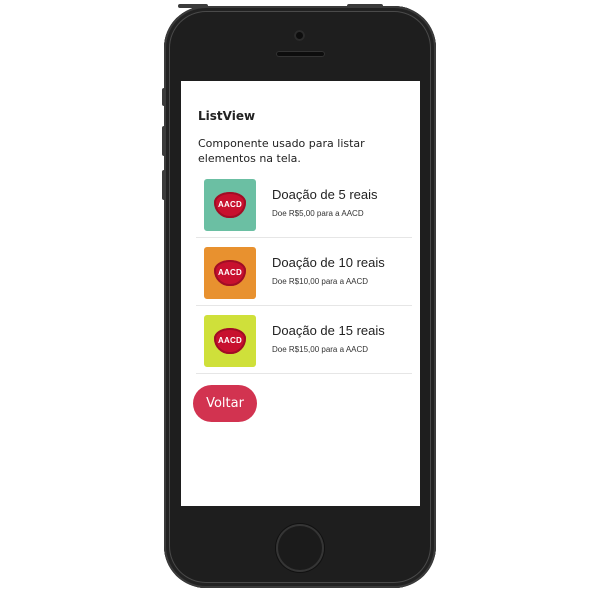 Image resolution: width=600 pixels, height=600 pixels. I want to click on page-title: ListView, so click(227, 116).